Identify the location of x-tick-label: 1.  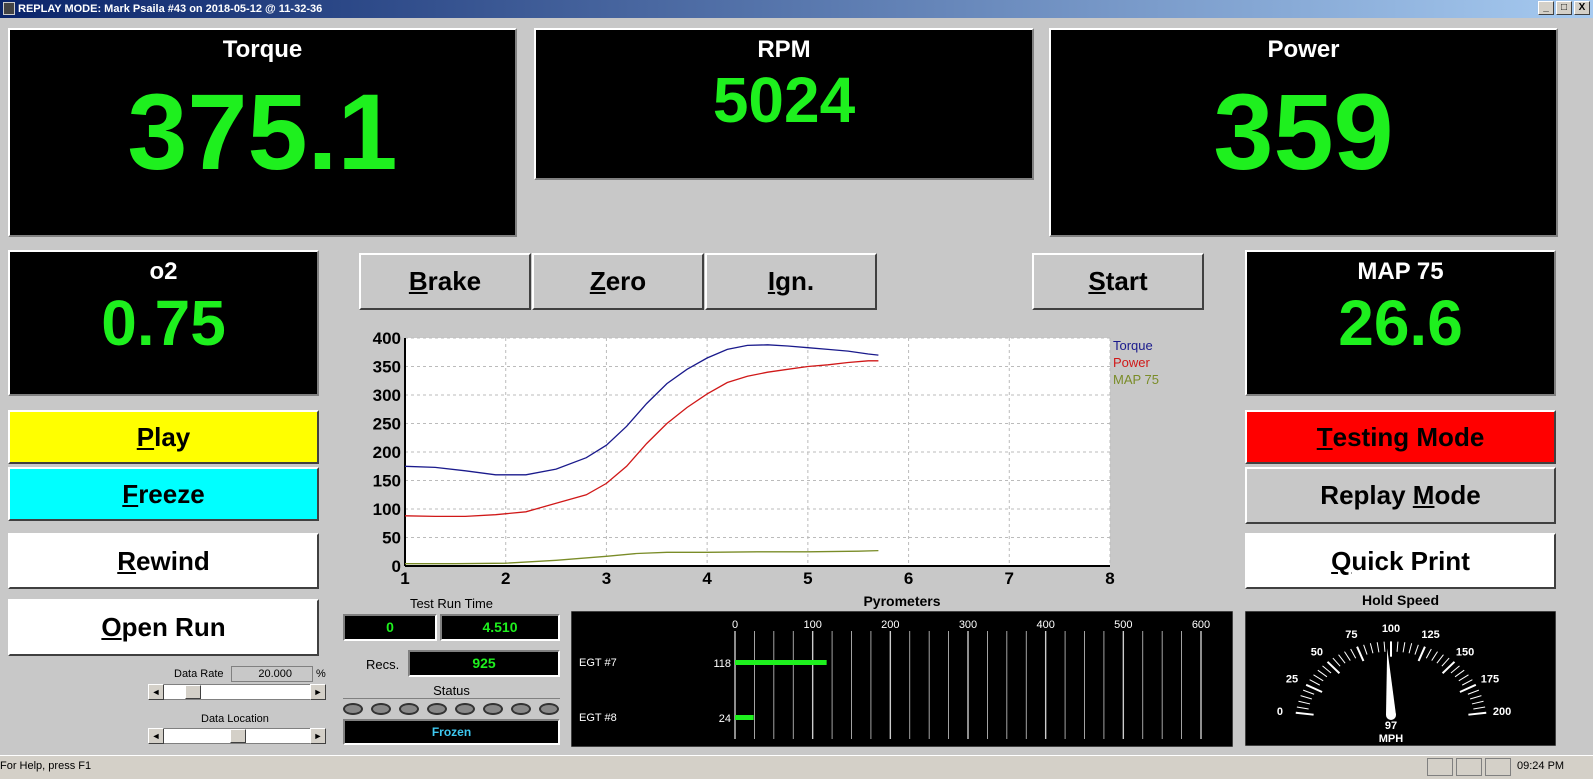
(404, 578).